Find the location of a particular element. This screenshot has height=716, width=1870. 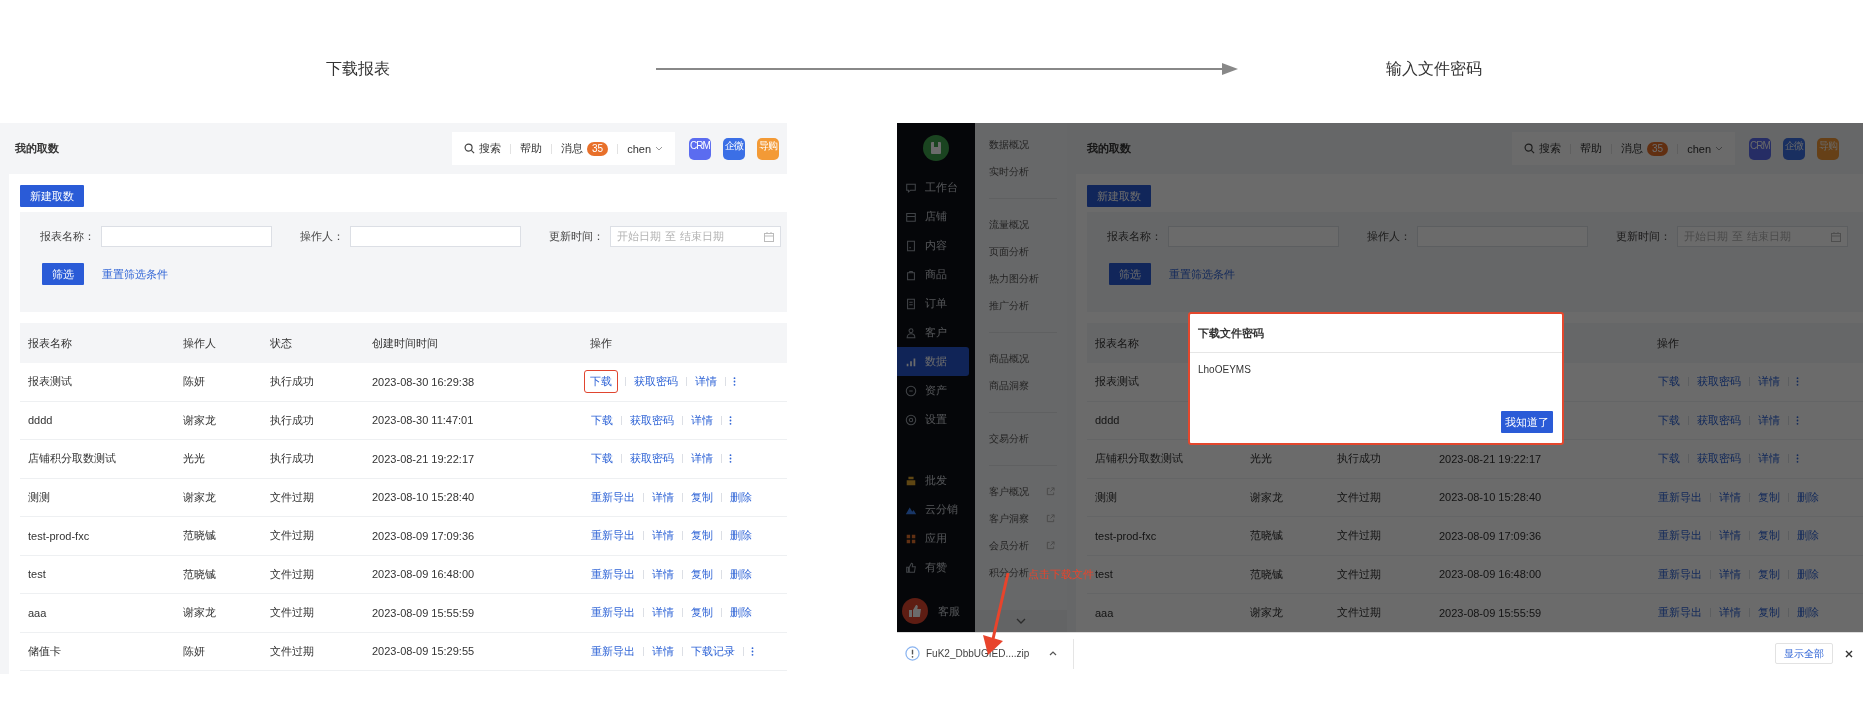

show-all-button: 显示全部 is located at coordinates (1804, 653).